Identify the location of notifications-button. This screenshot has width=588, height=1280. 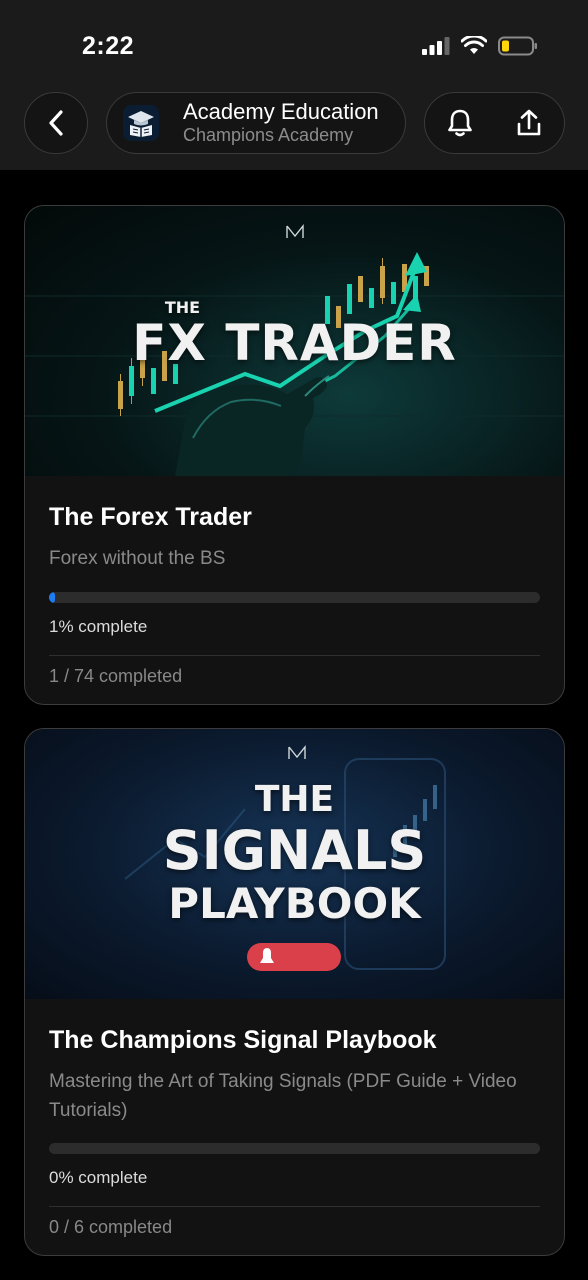
(460, 123).